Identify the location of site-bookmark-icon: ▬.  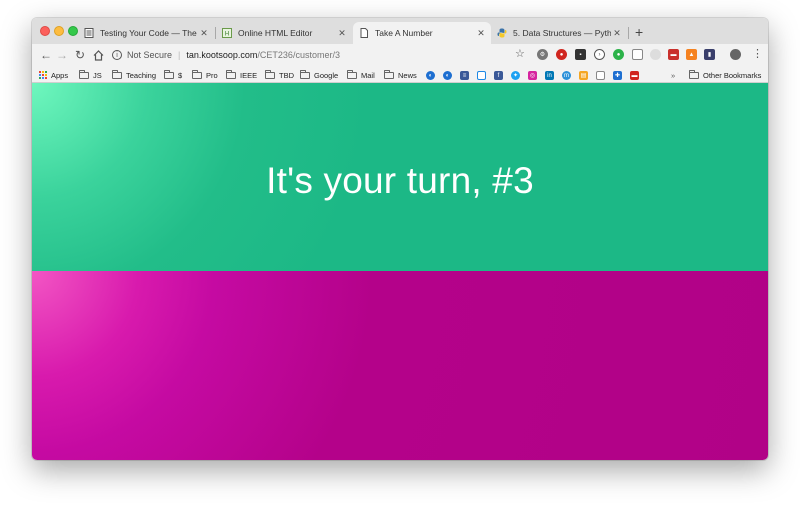
(634, 75).